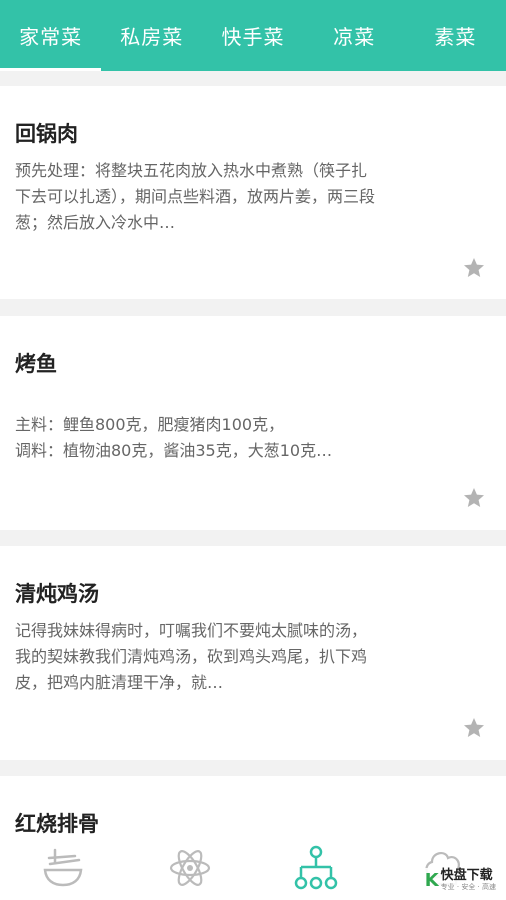 This screenshot has width=506, height=900. What do you see at coordinates (455, 35) in the screenshot?
I see `tab-sucai: 素菜` at bounding box center [455, 35].